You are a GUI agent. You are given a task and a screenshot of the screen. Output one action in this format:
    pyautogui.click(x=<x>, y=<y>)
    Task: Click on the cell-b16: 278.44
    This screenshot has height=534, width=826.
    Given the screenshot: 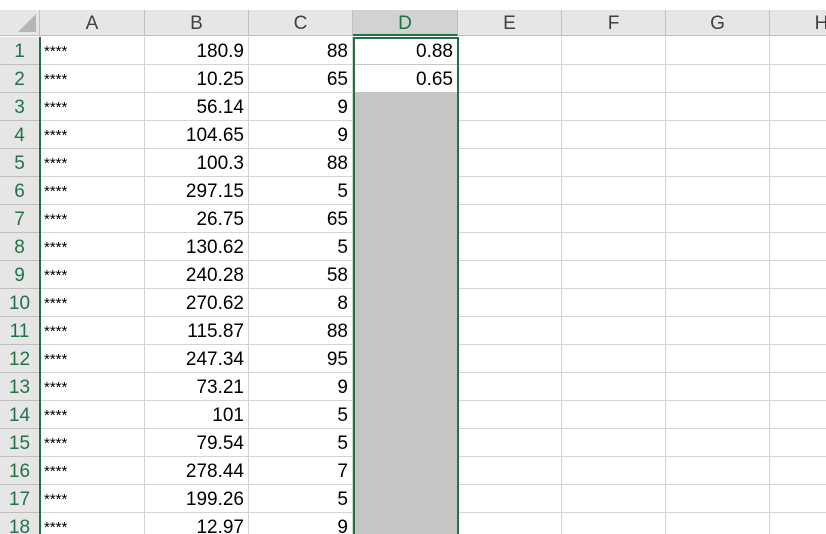 What is the action you would take?
    pyautogui.click(x=197, y=471)
    